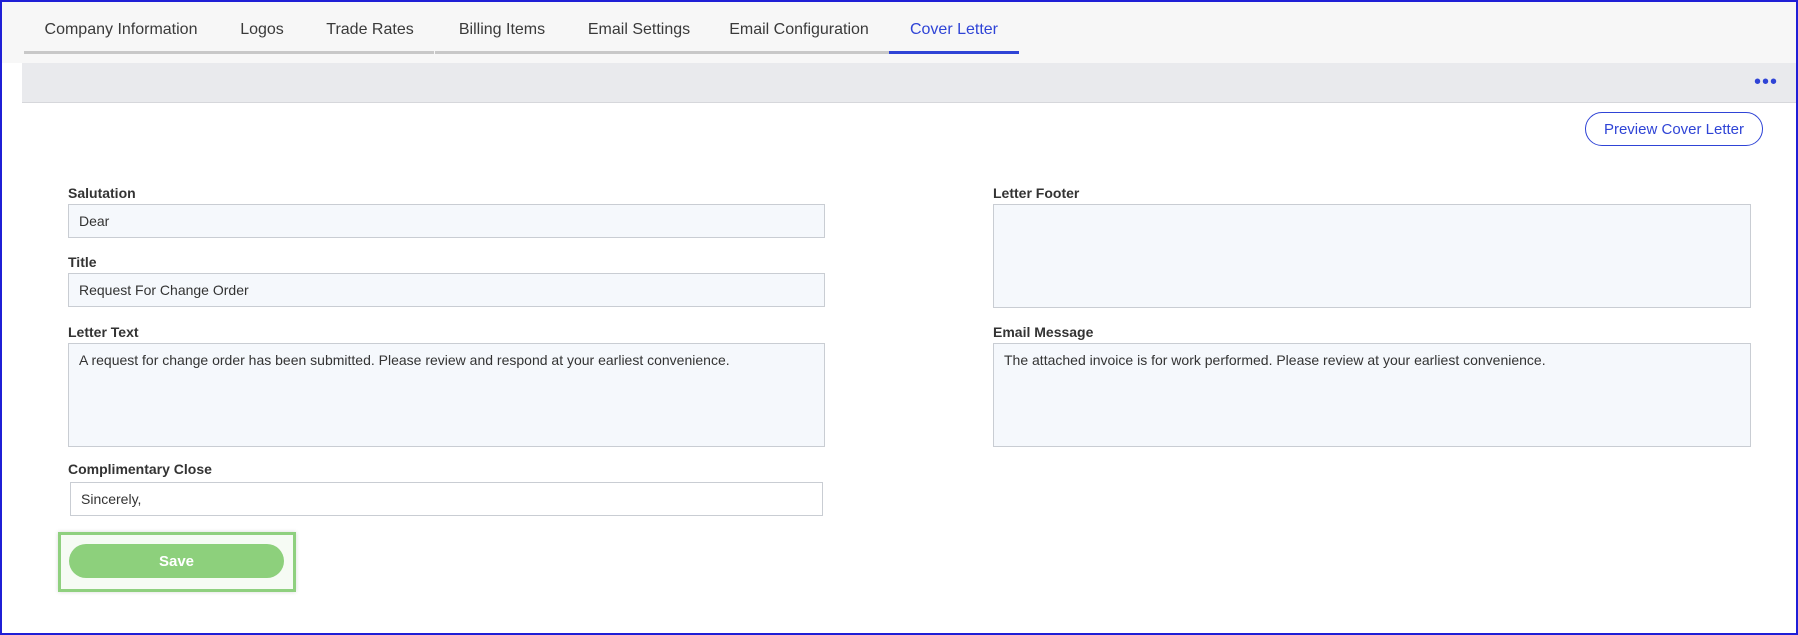 Image resolution: width=1798 pixels, height=635 pixels. What do you see at coordinates (262, 28) in the screenshot?
I see `tab-logos: Logos` at bounding box center [262, 28].